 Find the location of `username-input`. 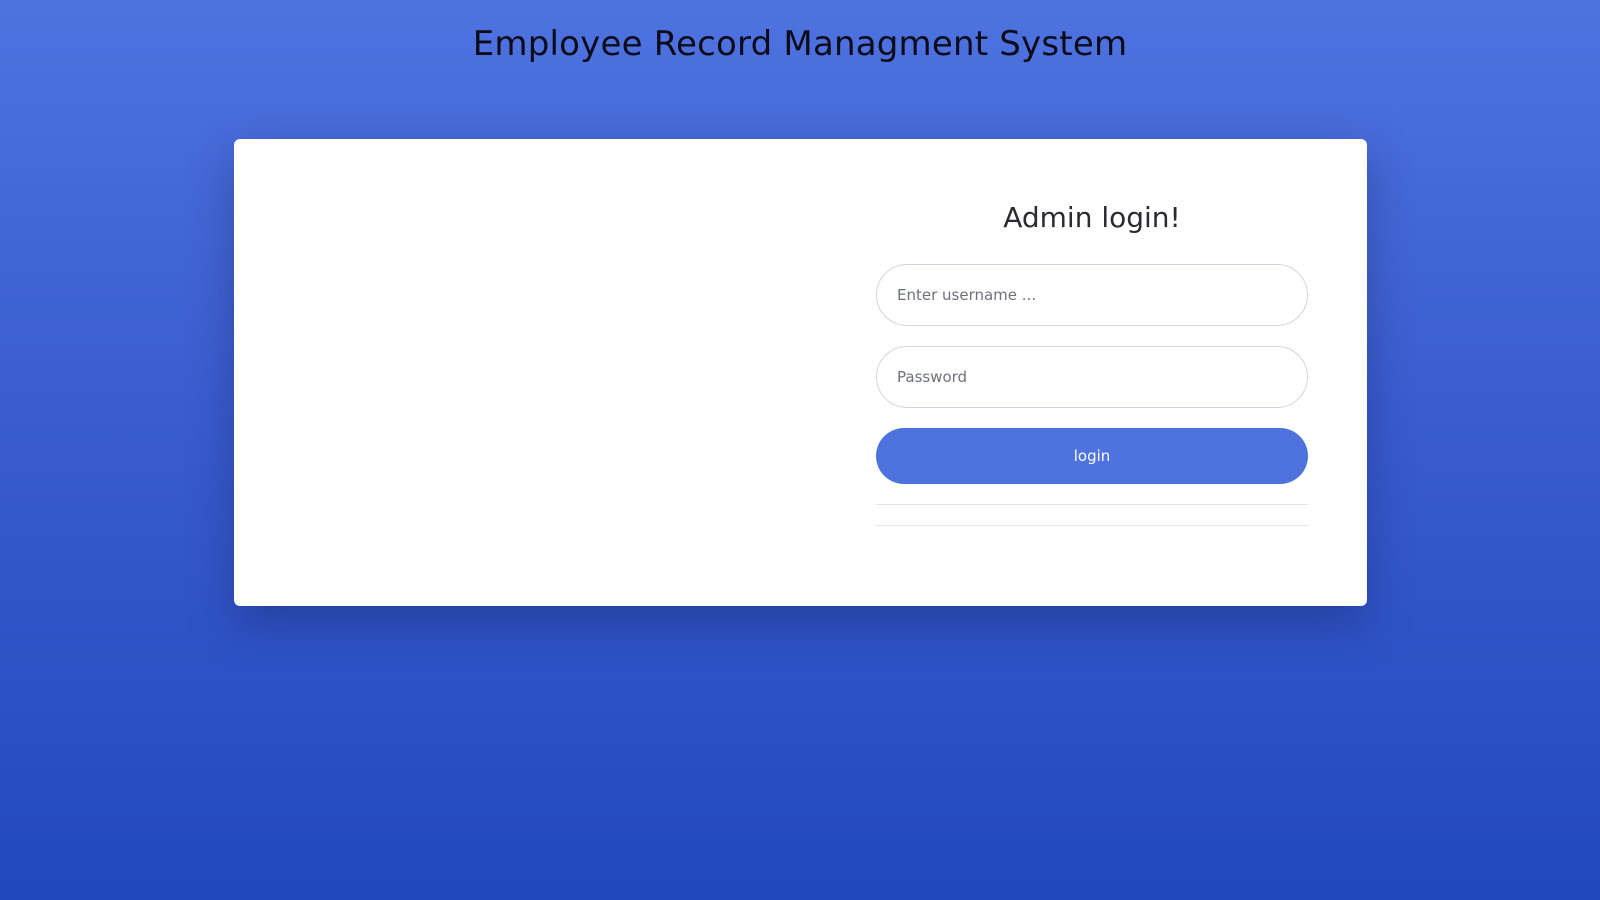

username-input is located at coordinates (1092, 295).